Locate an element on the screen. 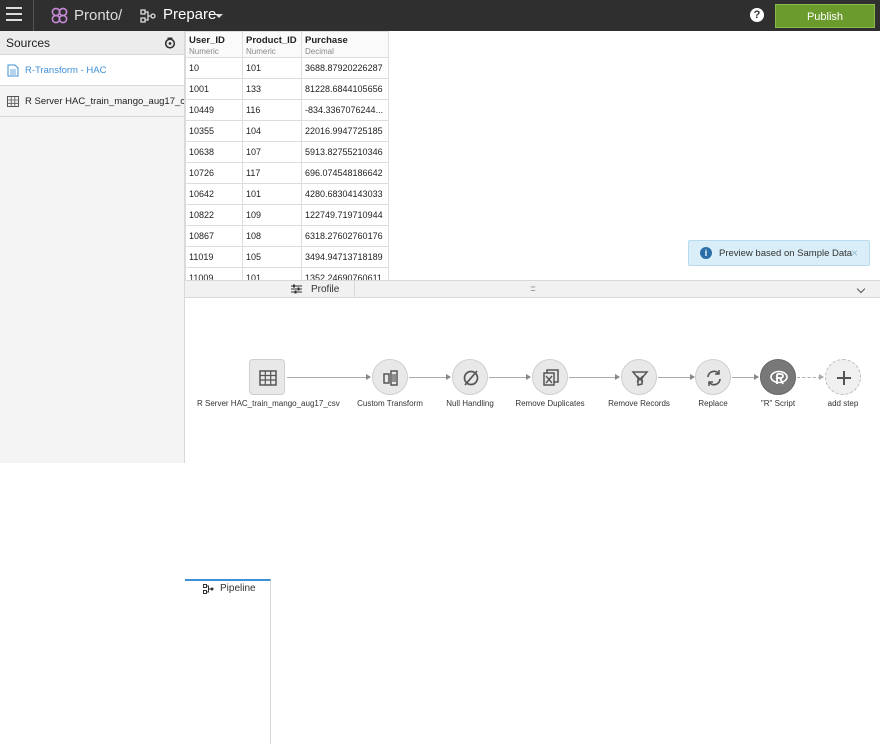  table-cell: 10355 is located at coordinates (214, 131).